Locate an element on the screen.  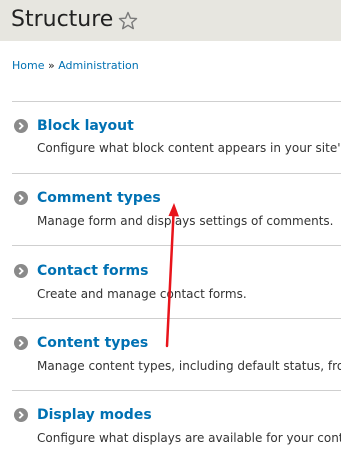
content-types-link: Content types is located at coordinates (92, 343).